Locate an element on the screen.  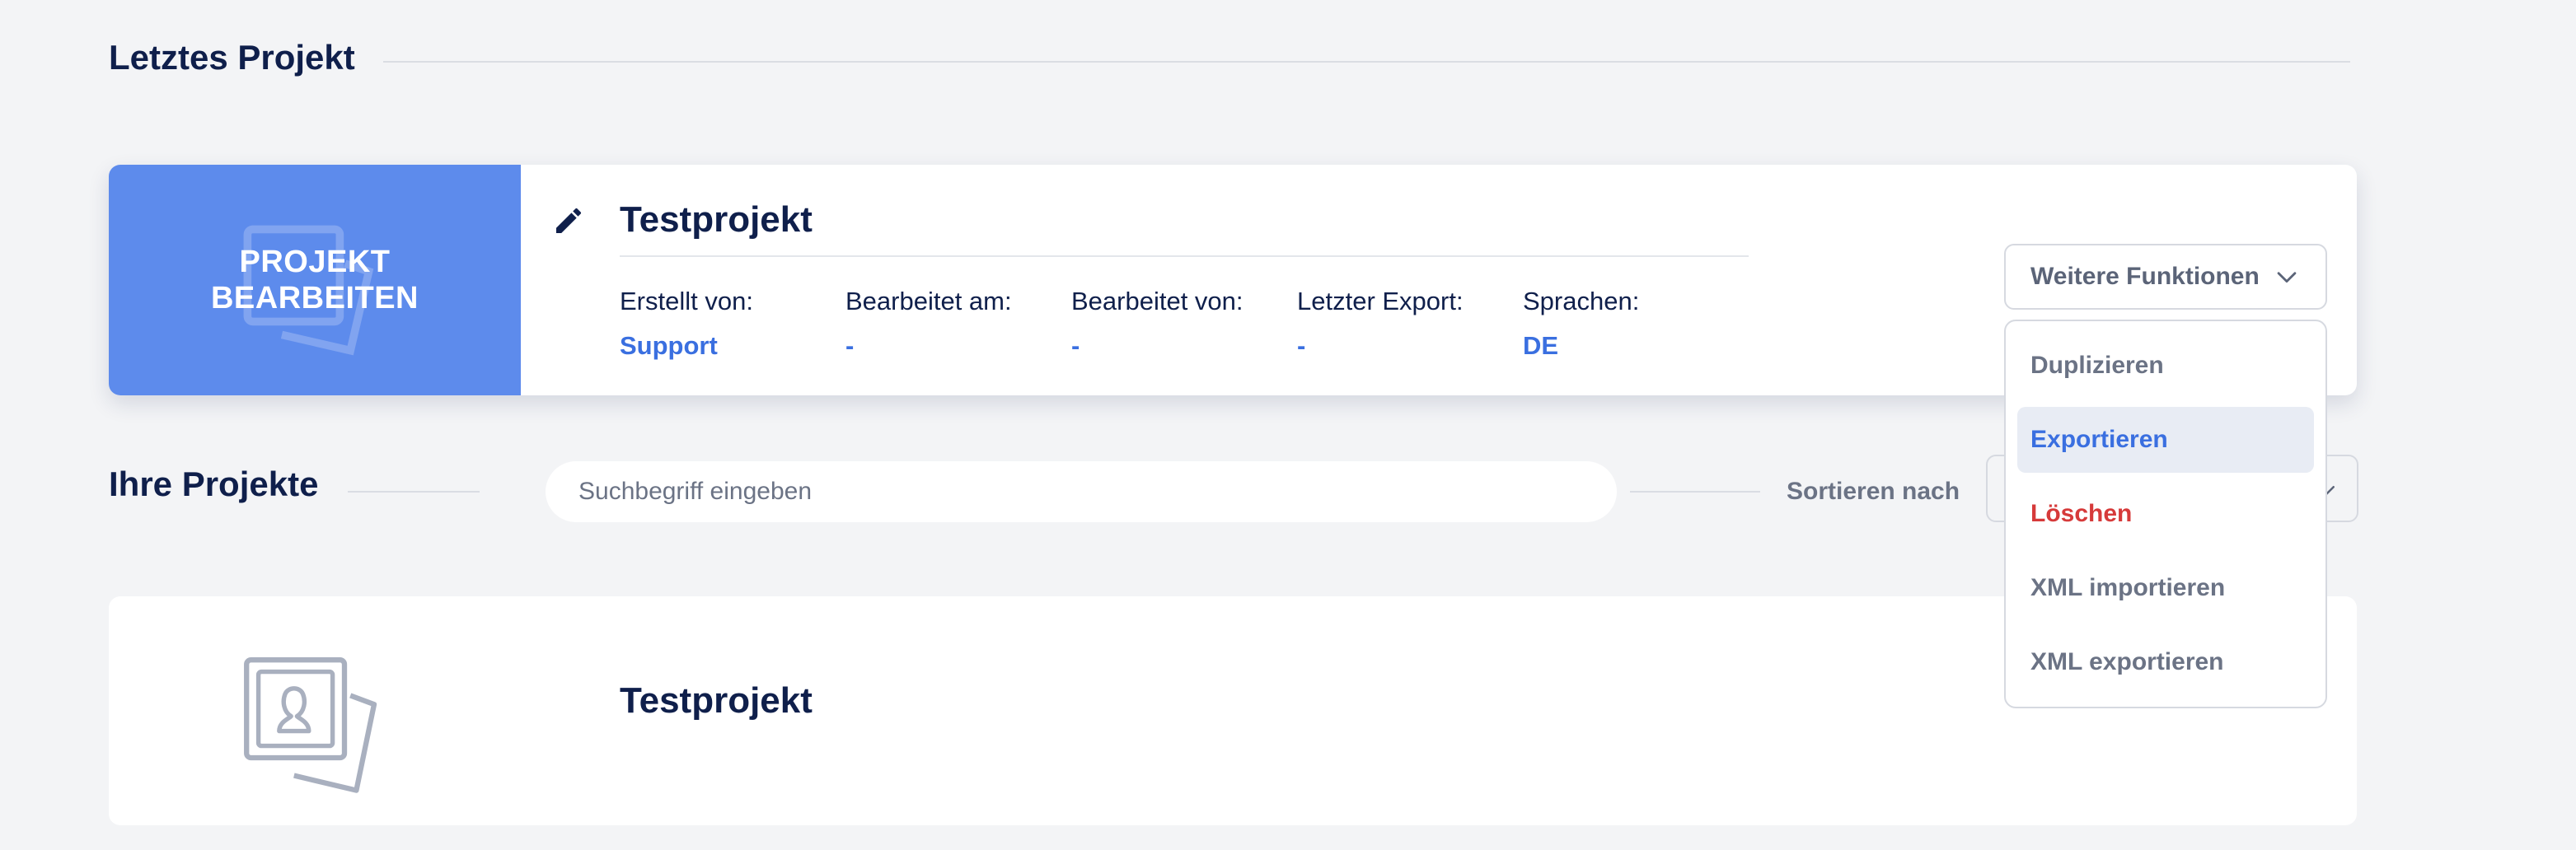
menu-item-duplicate: Duplizieren is located at coordinates (2165, 366).